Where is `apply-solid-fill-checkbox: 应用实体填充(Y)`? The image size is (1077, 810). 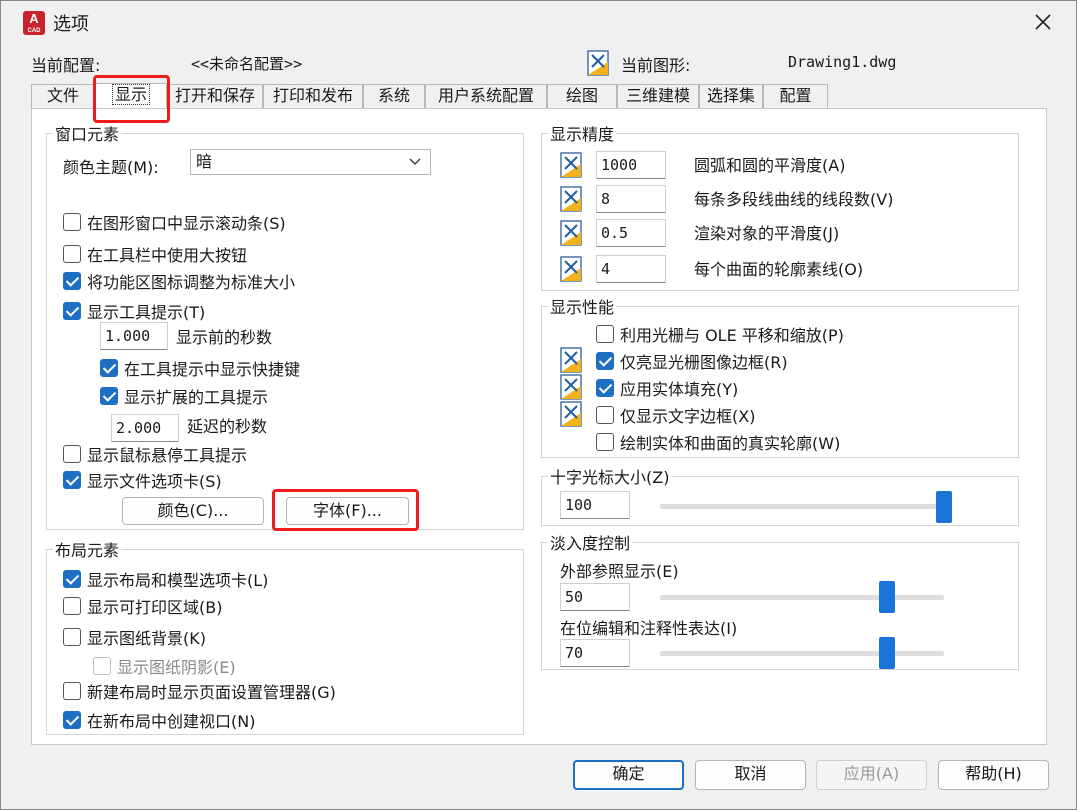
apply-solid-fill-checkbox: 应用实体填充(Y) is located at coordinates (667, 388).